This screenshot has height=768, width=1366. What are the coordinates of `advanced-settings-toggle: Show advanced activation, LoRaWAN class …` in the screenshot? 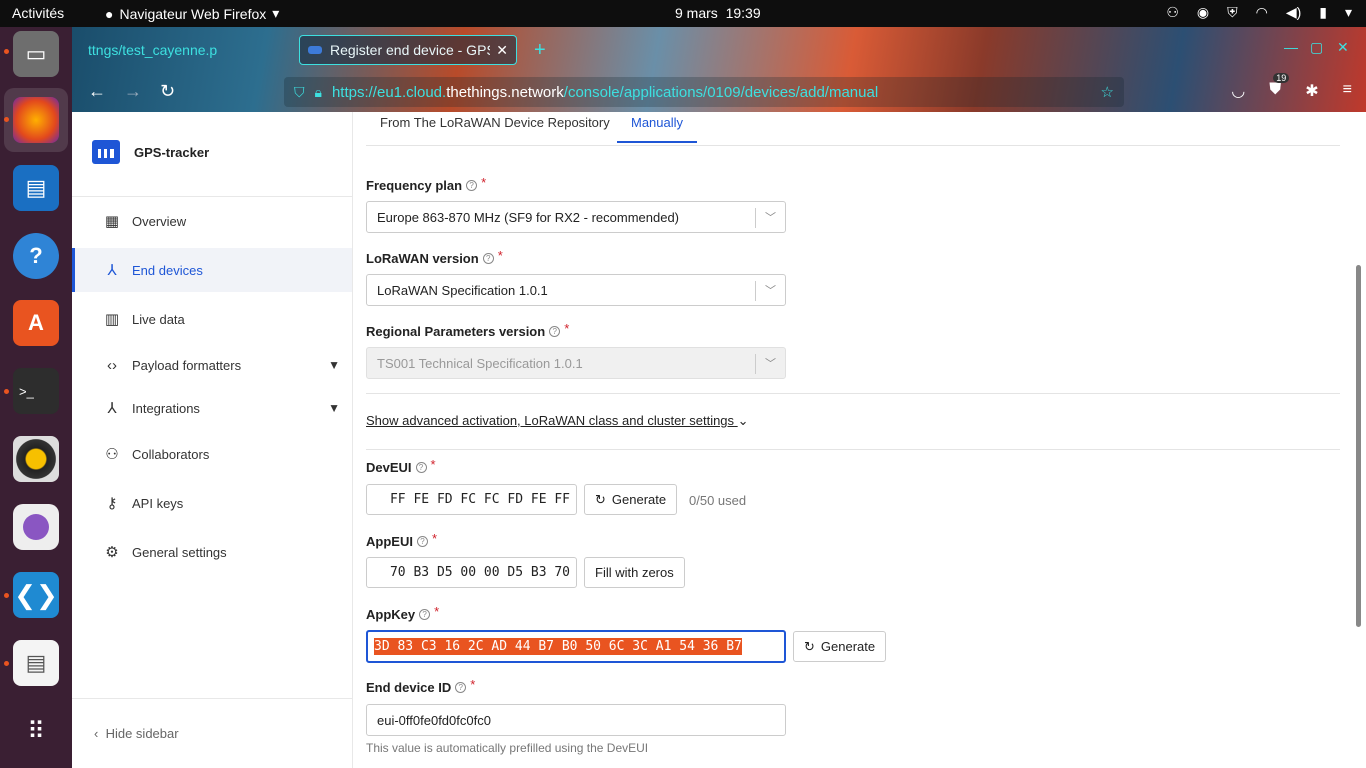 It's located at (557, 421).